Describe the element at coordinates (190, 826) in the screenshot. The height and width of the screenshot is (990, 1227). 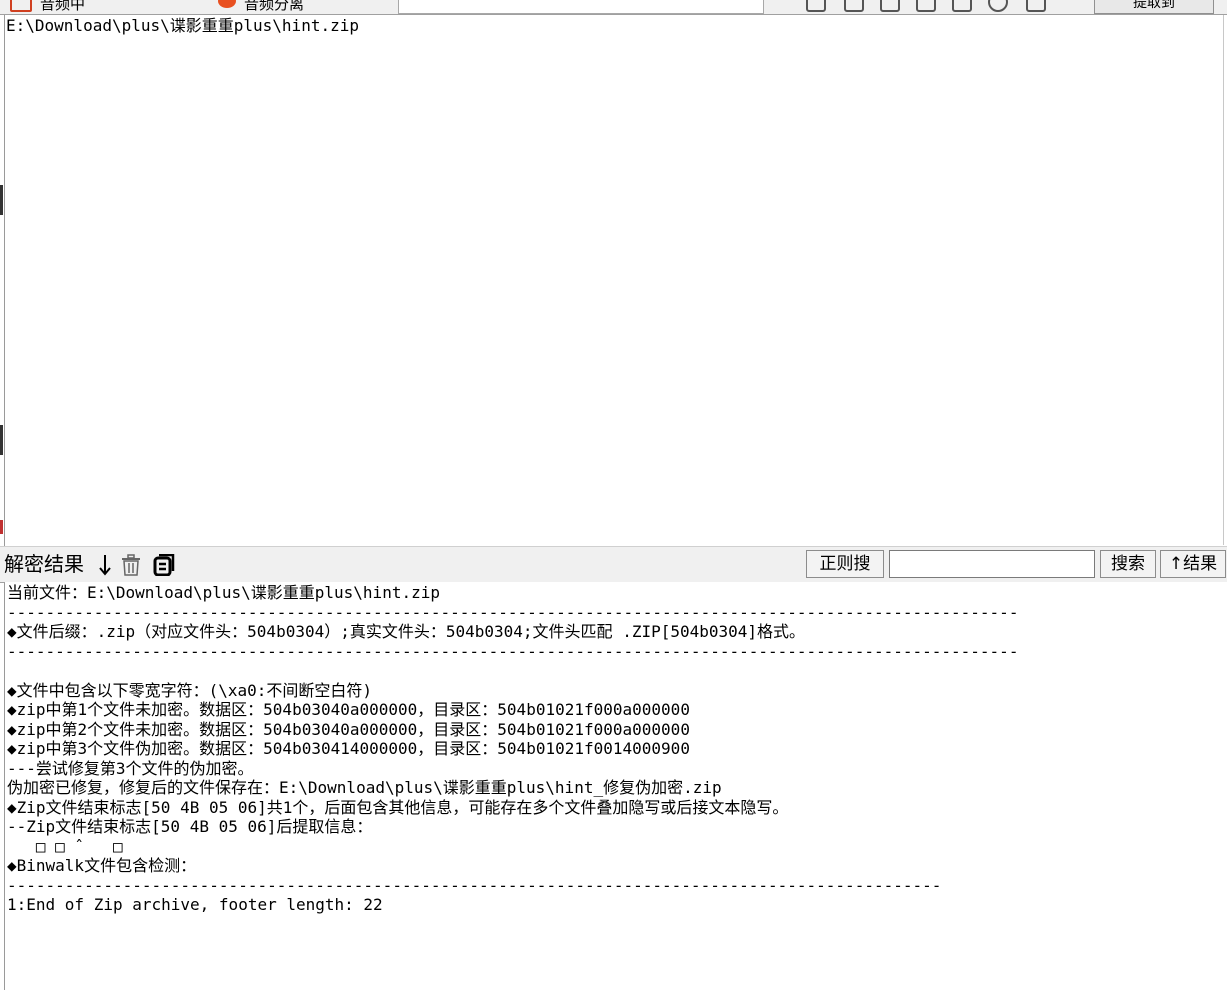
I see `output-line: --Zip文件结束标志[50 4B 05 06]后提取信息：` at that location.